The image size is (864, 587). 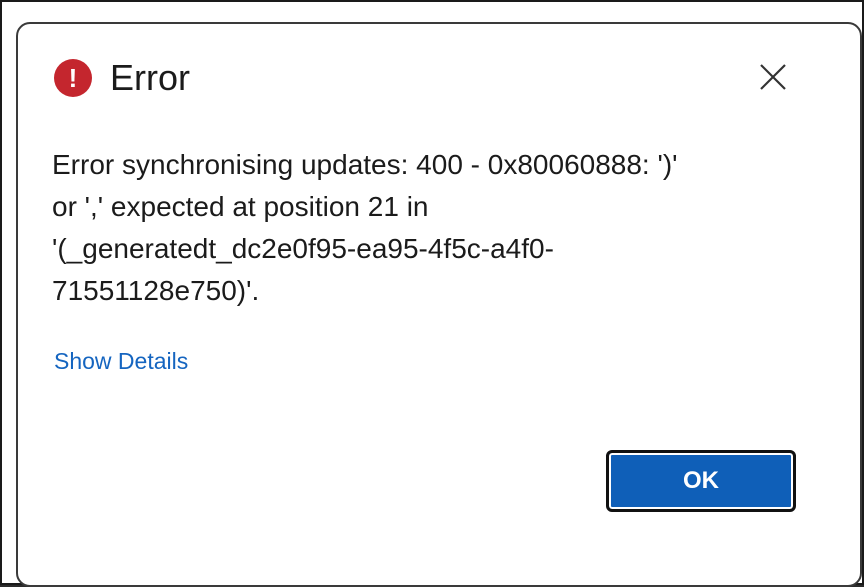 I want to click on dialog-header: ! Error, so click(x=122, y=78).